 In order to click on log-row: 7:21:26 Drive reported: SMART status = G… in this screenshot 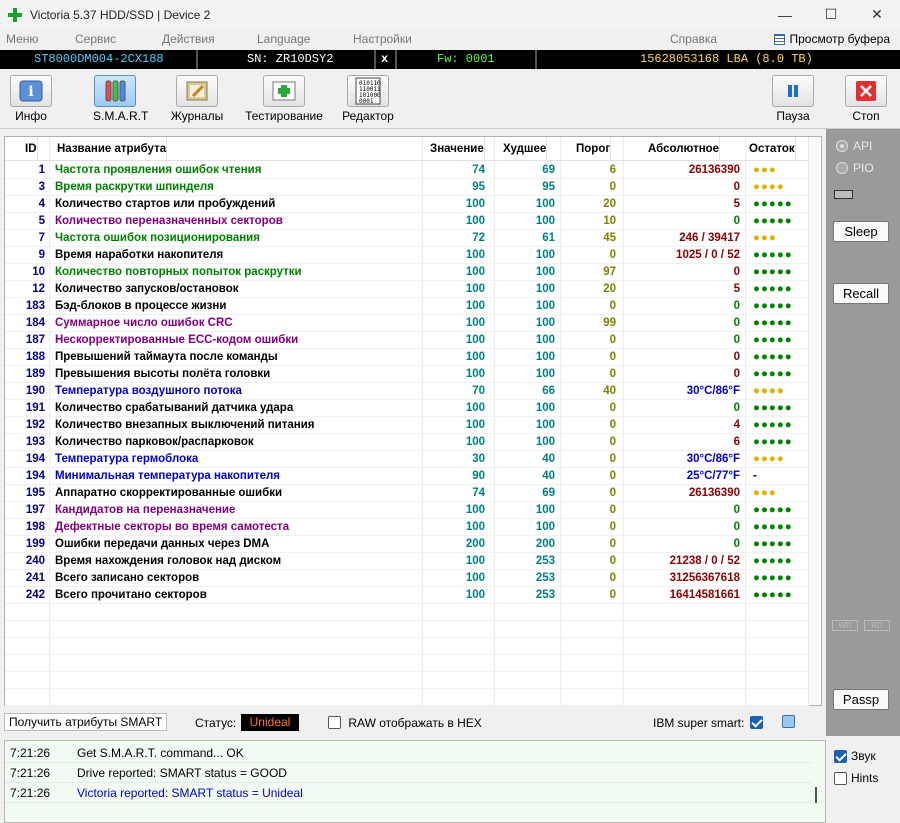, I will do `click(408, 773)`.